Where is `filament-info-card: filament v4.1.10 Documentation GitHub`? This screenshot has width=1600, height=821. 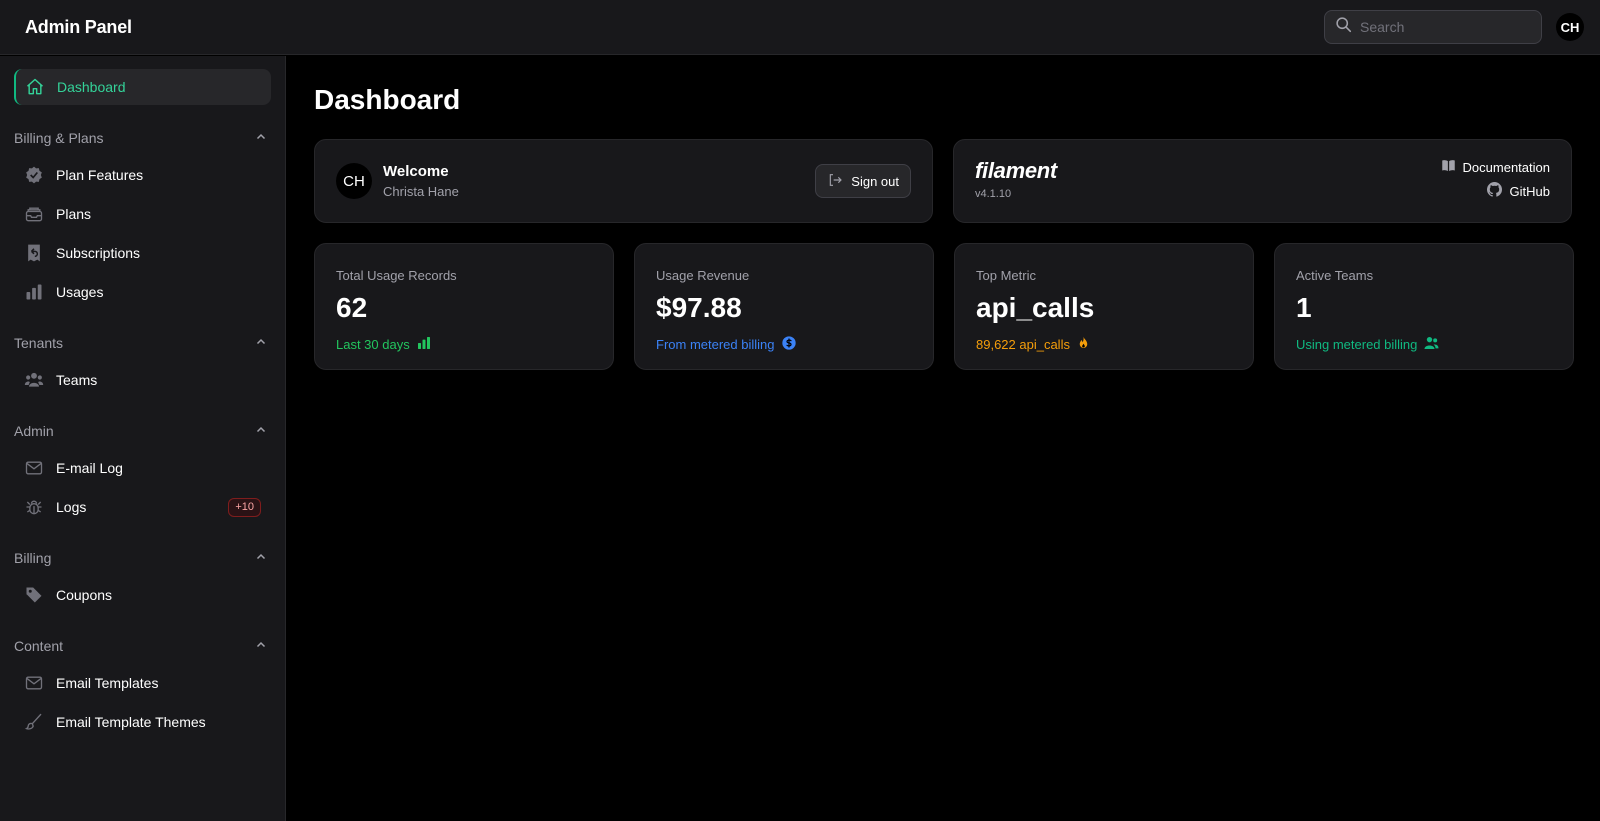 filament-info-card: filament v4.1.10 Documentation GitHub is located at coordinates (1262, 181).